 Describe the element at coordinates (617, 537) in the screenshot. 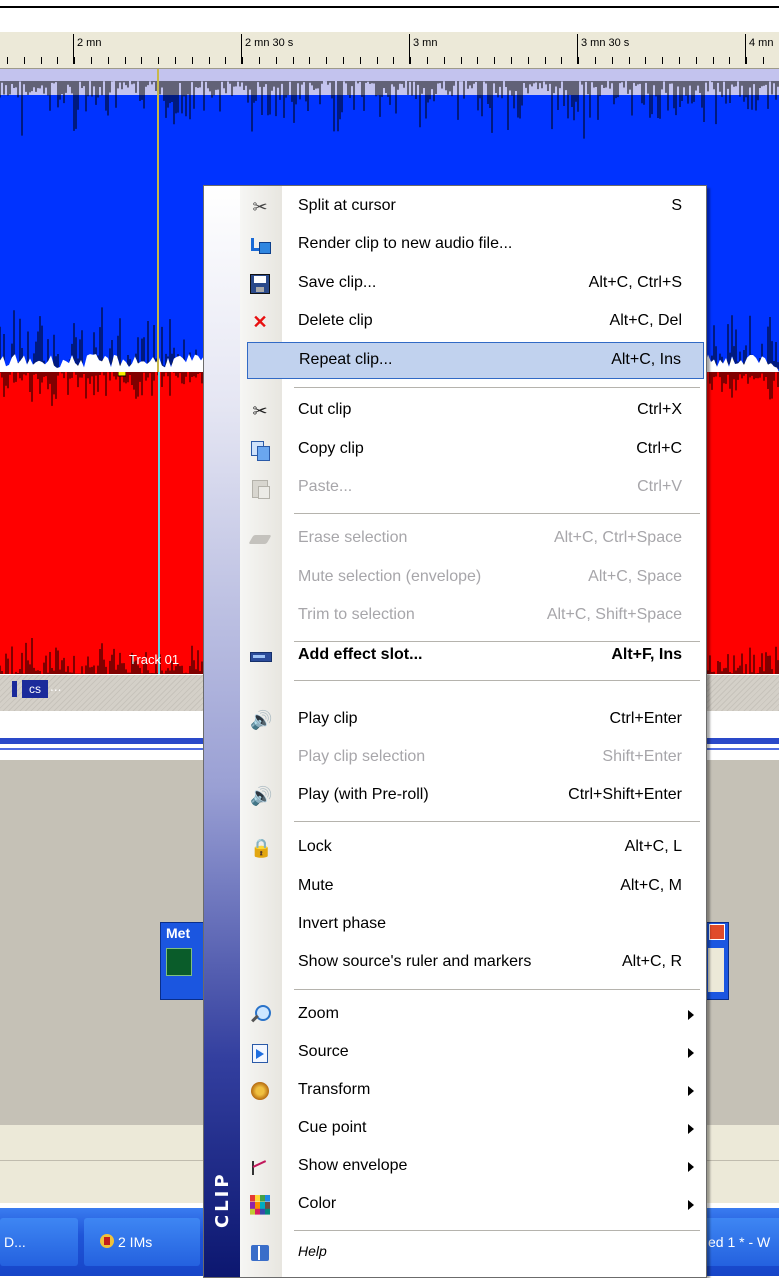

I see `menu-item-shortcut: Alt+C, Ctrl+Space` at that location.